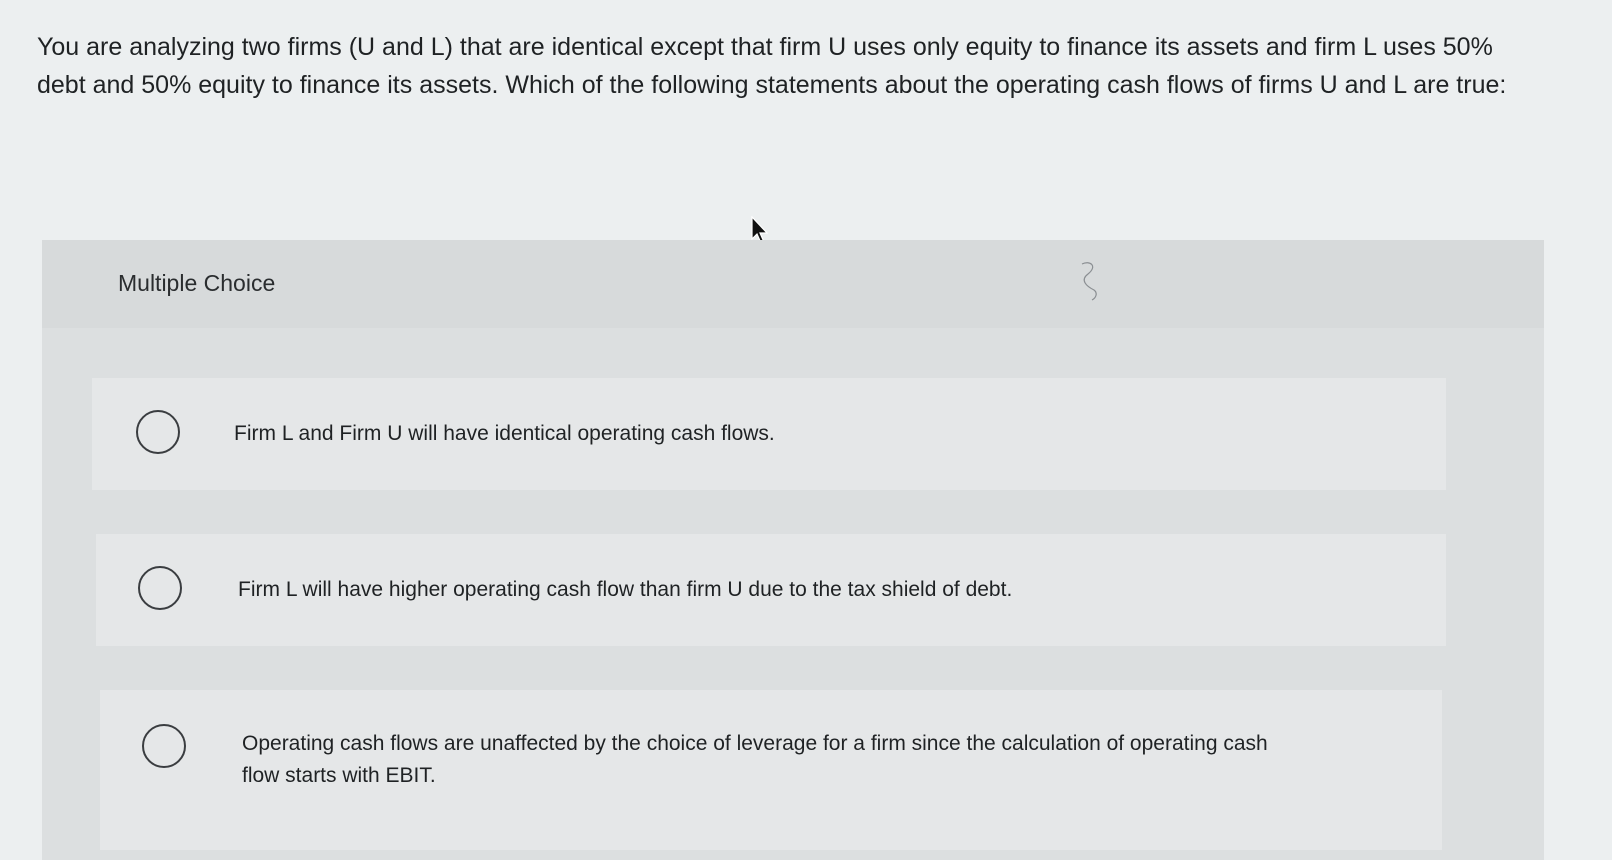 This screenshot has width=1612, height=860. I want to click on multiple-choice-title: Multiple Choice, so click(197, 283).